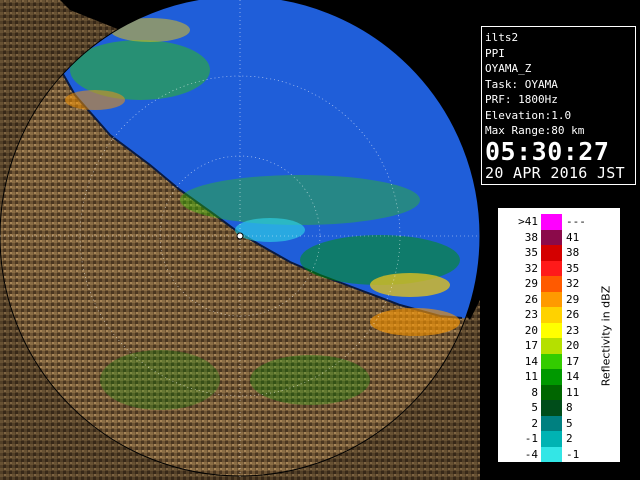  I want to click on legend-row: >41 ---, so click(560, 222).